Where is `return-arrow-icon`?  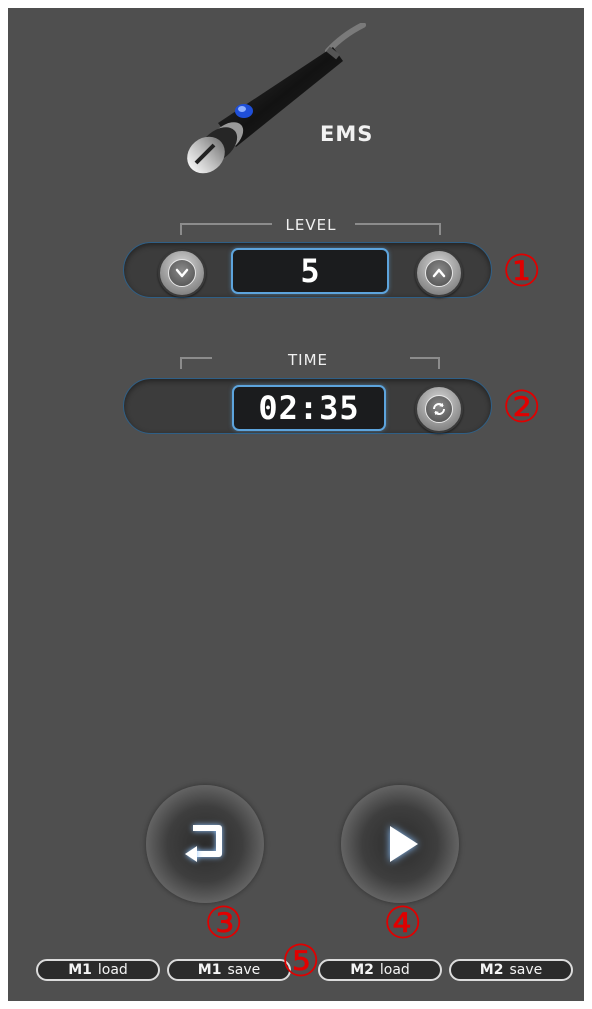 return-arrow-icon is located at coordinates (203, 843).